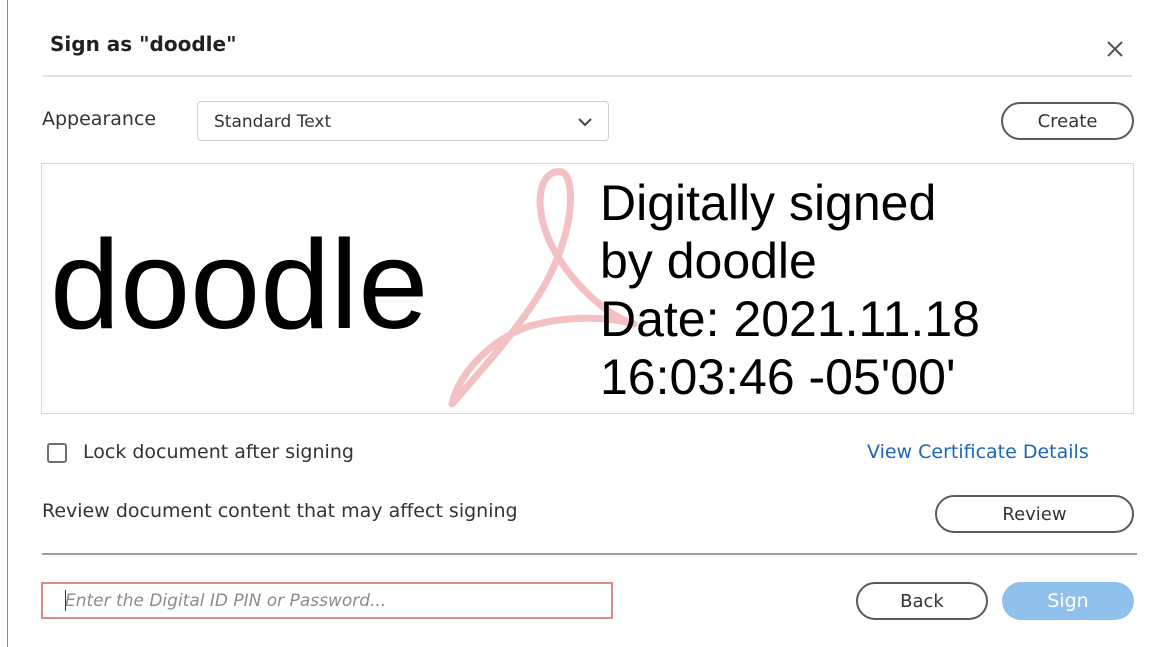 The height and width of the screenshot is (647, 1156). What do you see at coordinates (403, 121) in the screenshot?
I see `appearance-select: Standard Text` at bounding box center [403, 121].